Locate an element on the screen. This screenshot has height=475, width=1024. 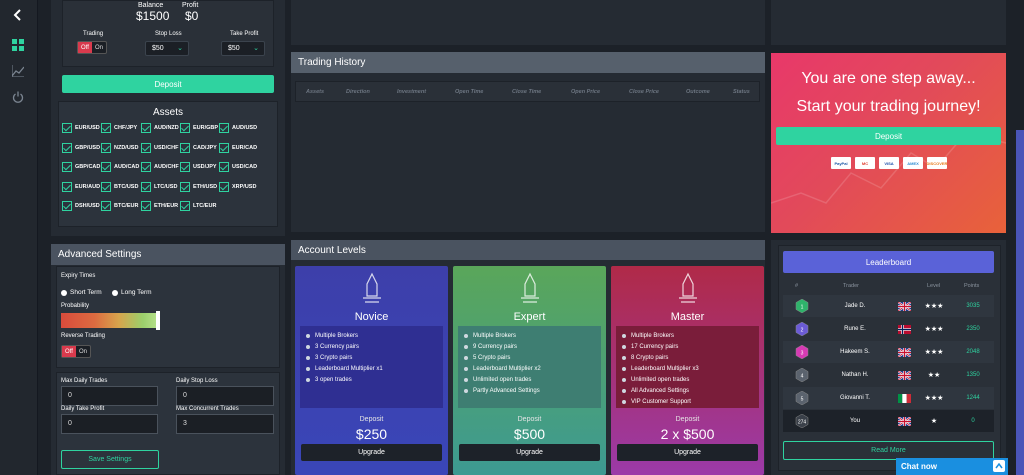
history-column-header: Direction is located at coordinates (358, 92).